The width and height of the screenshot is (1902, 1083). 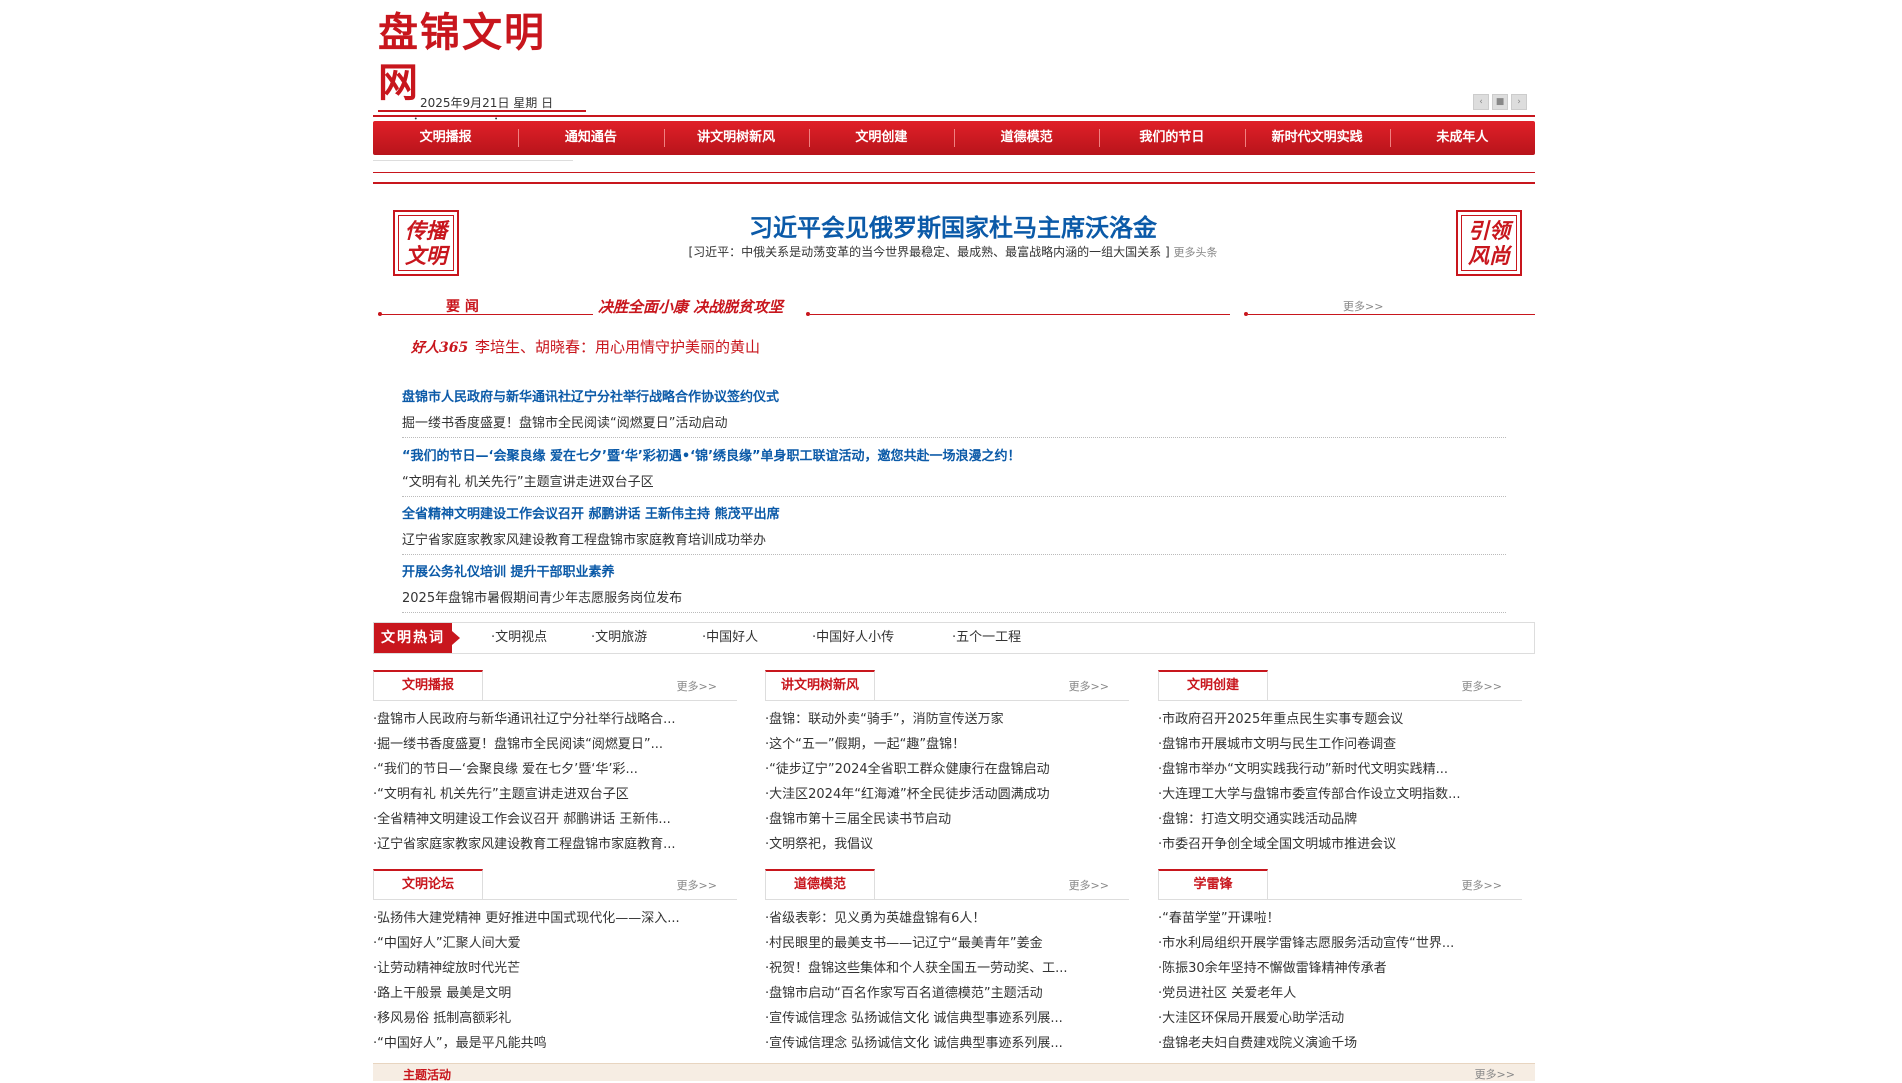 What do you see at coordinates (954, 116) in the screenshot?
I see `header-divider` at bounding box center [954, 116].